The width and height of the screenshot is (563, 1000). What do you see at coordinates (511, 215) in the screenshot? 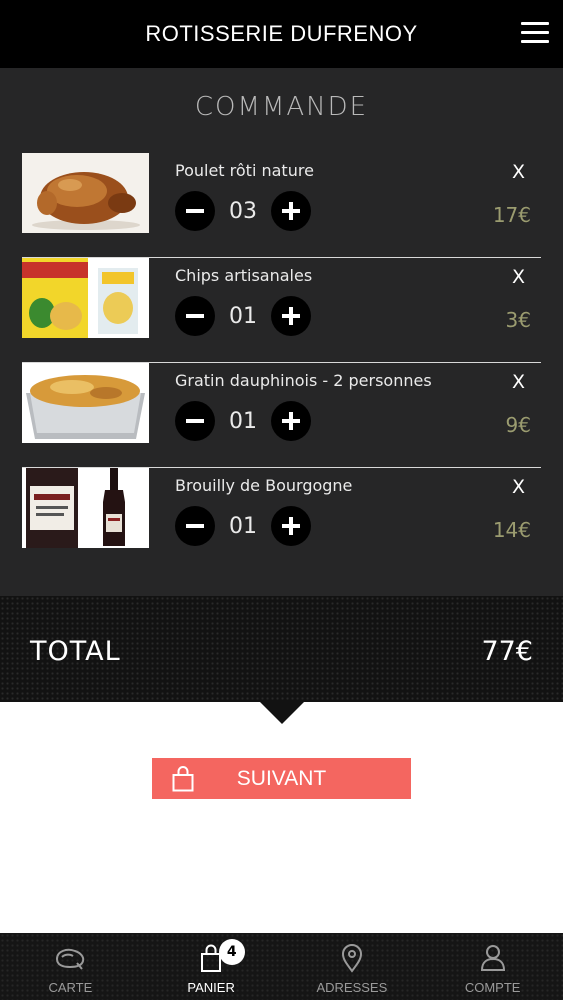
I see `item-price: 17€` at bounding box center [511, 215].